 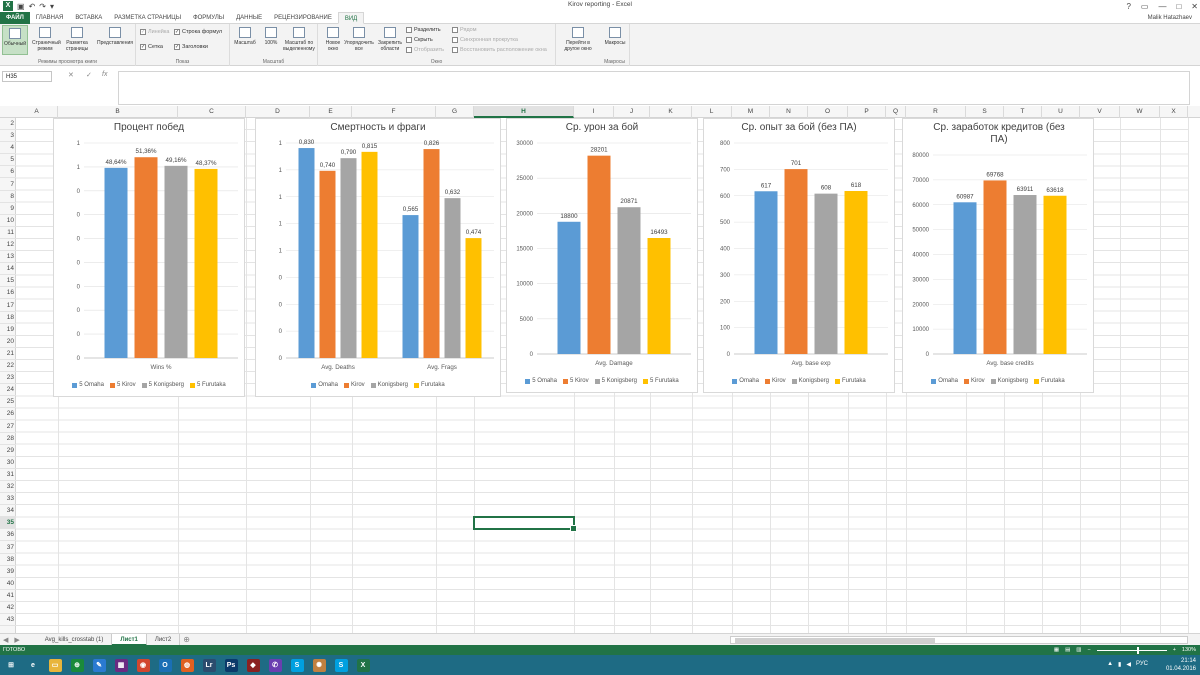 What do you see at coordinates (75, 639) in the screenshot?
I see `sheet-tab-avg-kills: Avg_kills_crosstab (1)` at bounding box center [75, 639].